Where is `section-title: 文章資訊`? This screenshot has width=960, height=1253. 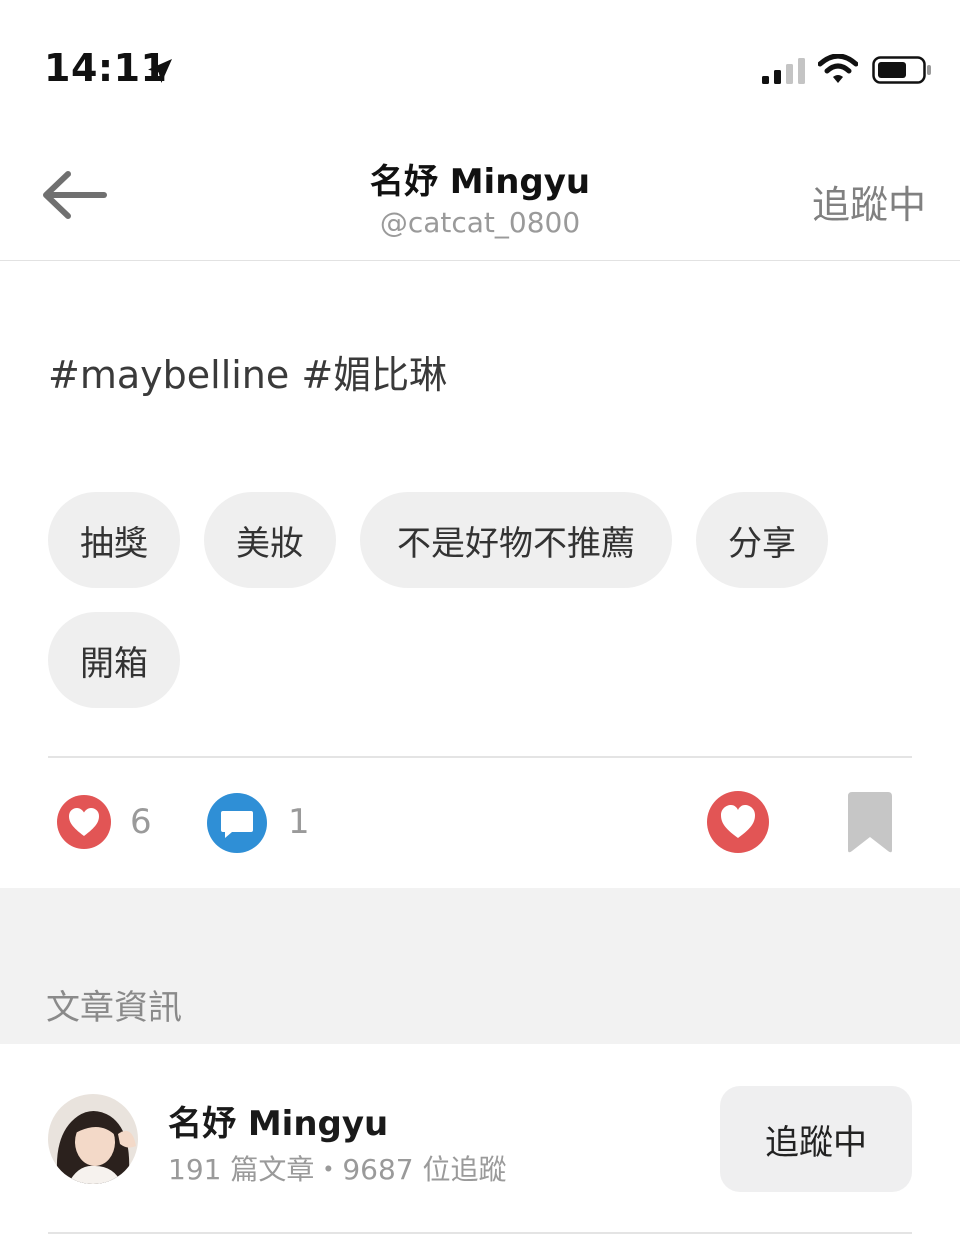
section-title: 文章資訊 is located at coordinates (114, 1008).